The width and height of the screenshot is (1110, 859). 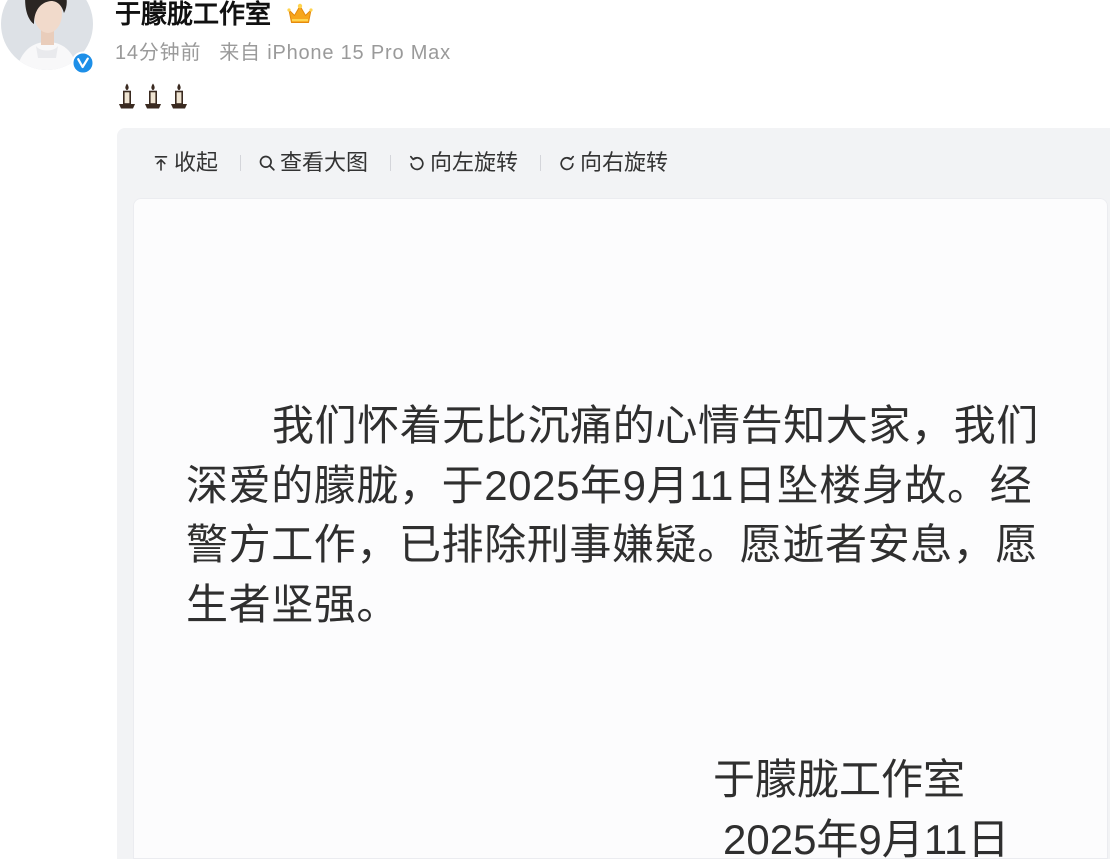 I want to click on image-toolbar: 收起 查看大图 向左旋转 向右旋转, so click(x=410, y=163).